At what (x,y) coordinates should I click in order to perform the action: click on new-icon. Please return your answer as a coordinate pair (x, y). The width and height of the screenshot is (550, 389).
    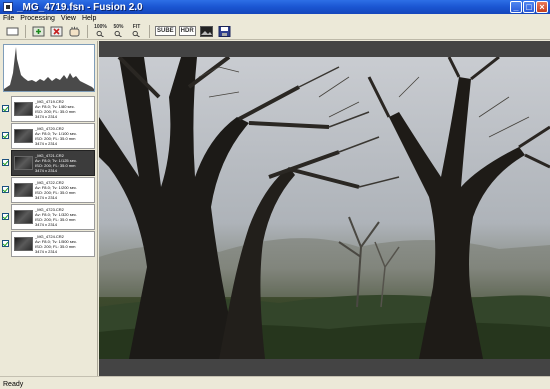
    Looking at the image, I should click on (12, 31).